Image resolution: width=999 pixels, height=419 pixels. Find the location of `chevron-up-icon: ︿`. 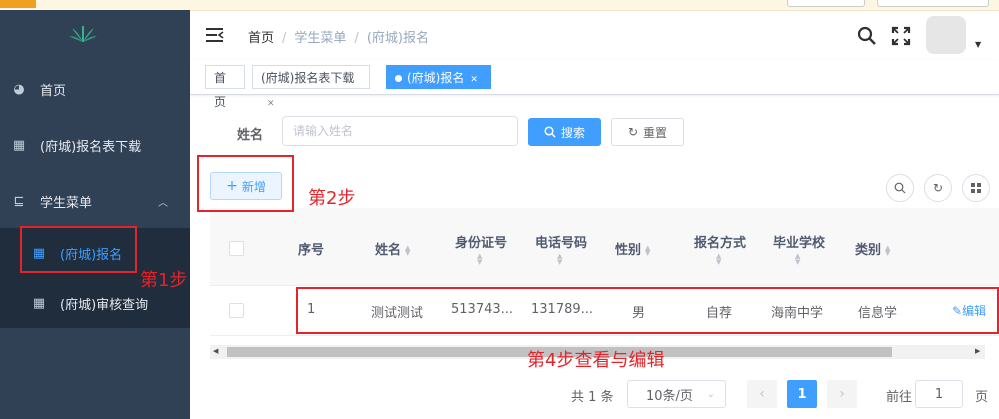

chevron-up-icon: ︿ is located at coordinates (163, 203).